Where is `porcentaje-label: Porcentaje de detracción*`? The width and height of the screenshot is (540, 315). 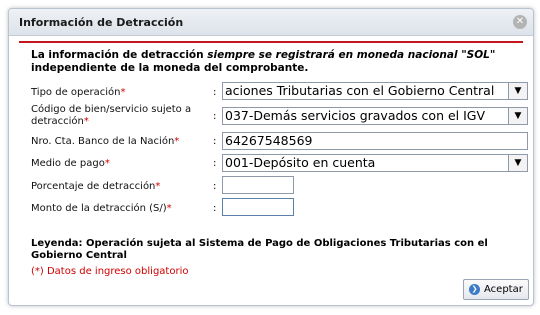
porcentaje-label: Porcentaje de detracción* is located at coordinates (95, 187).